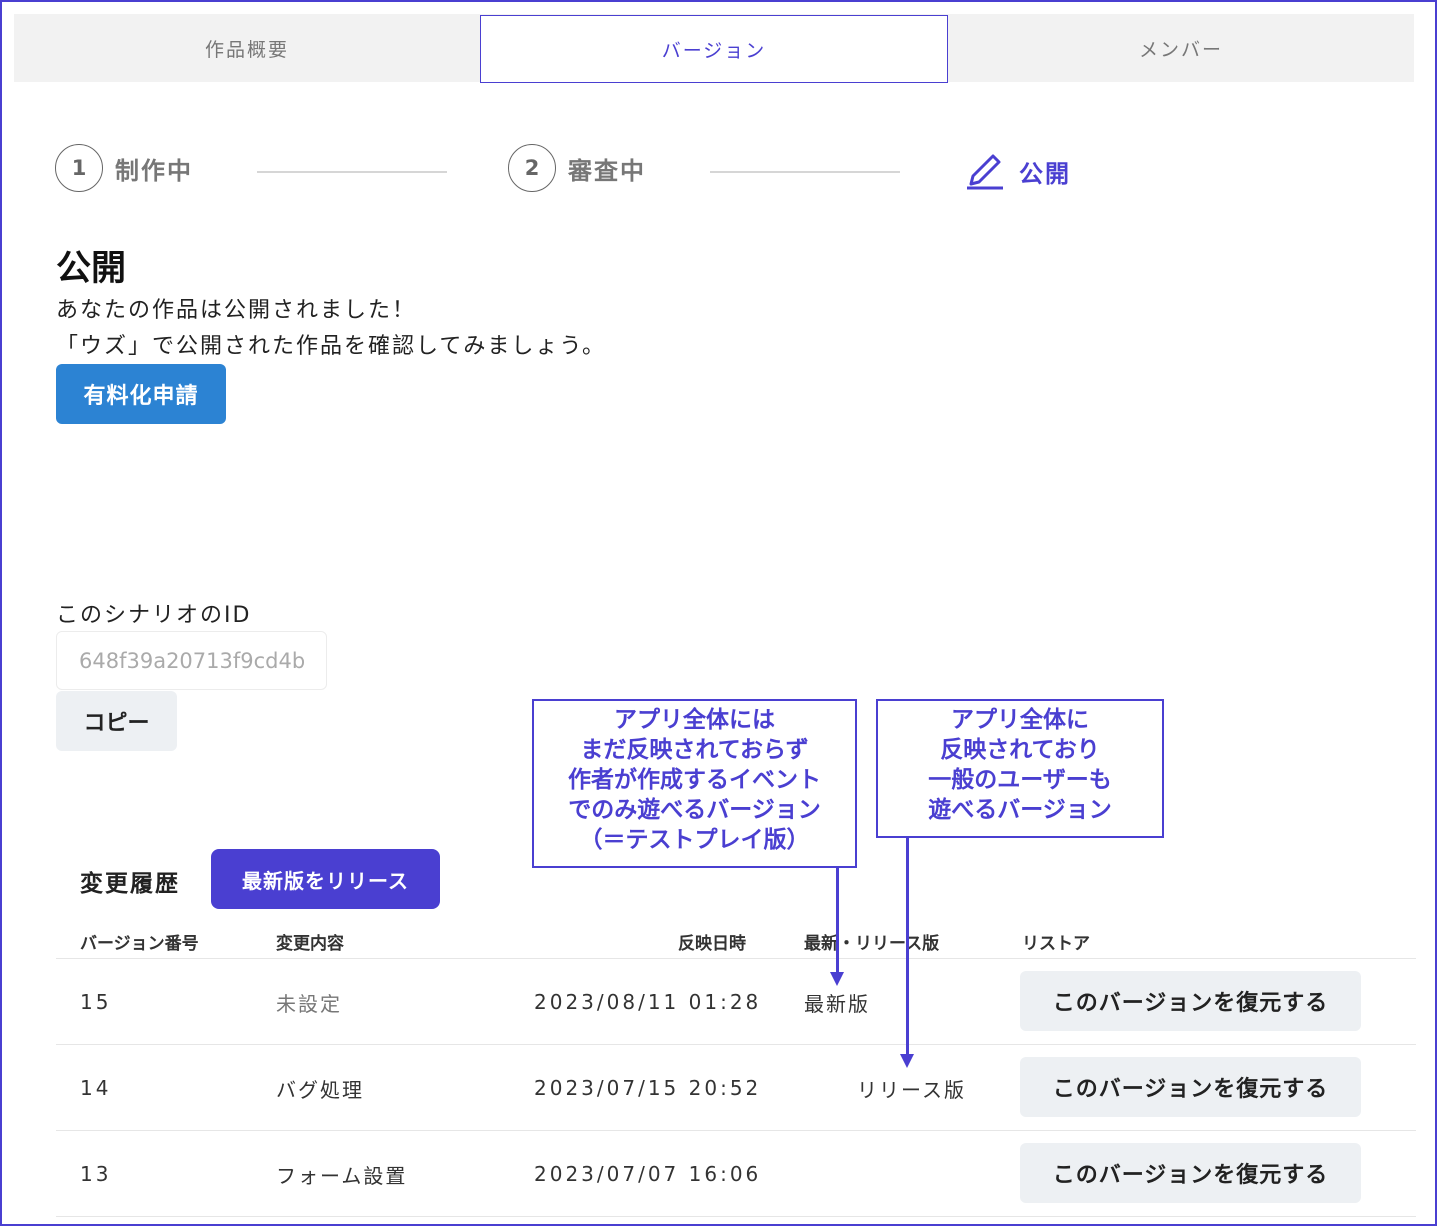  What do you see at coordinates (648, 1088) in the screenshot?
I see `row-date: 2023/07/15 20:52` at bounding box center [648, 1088].